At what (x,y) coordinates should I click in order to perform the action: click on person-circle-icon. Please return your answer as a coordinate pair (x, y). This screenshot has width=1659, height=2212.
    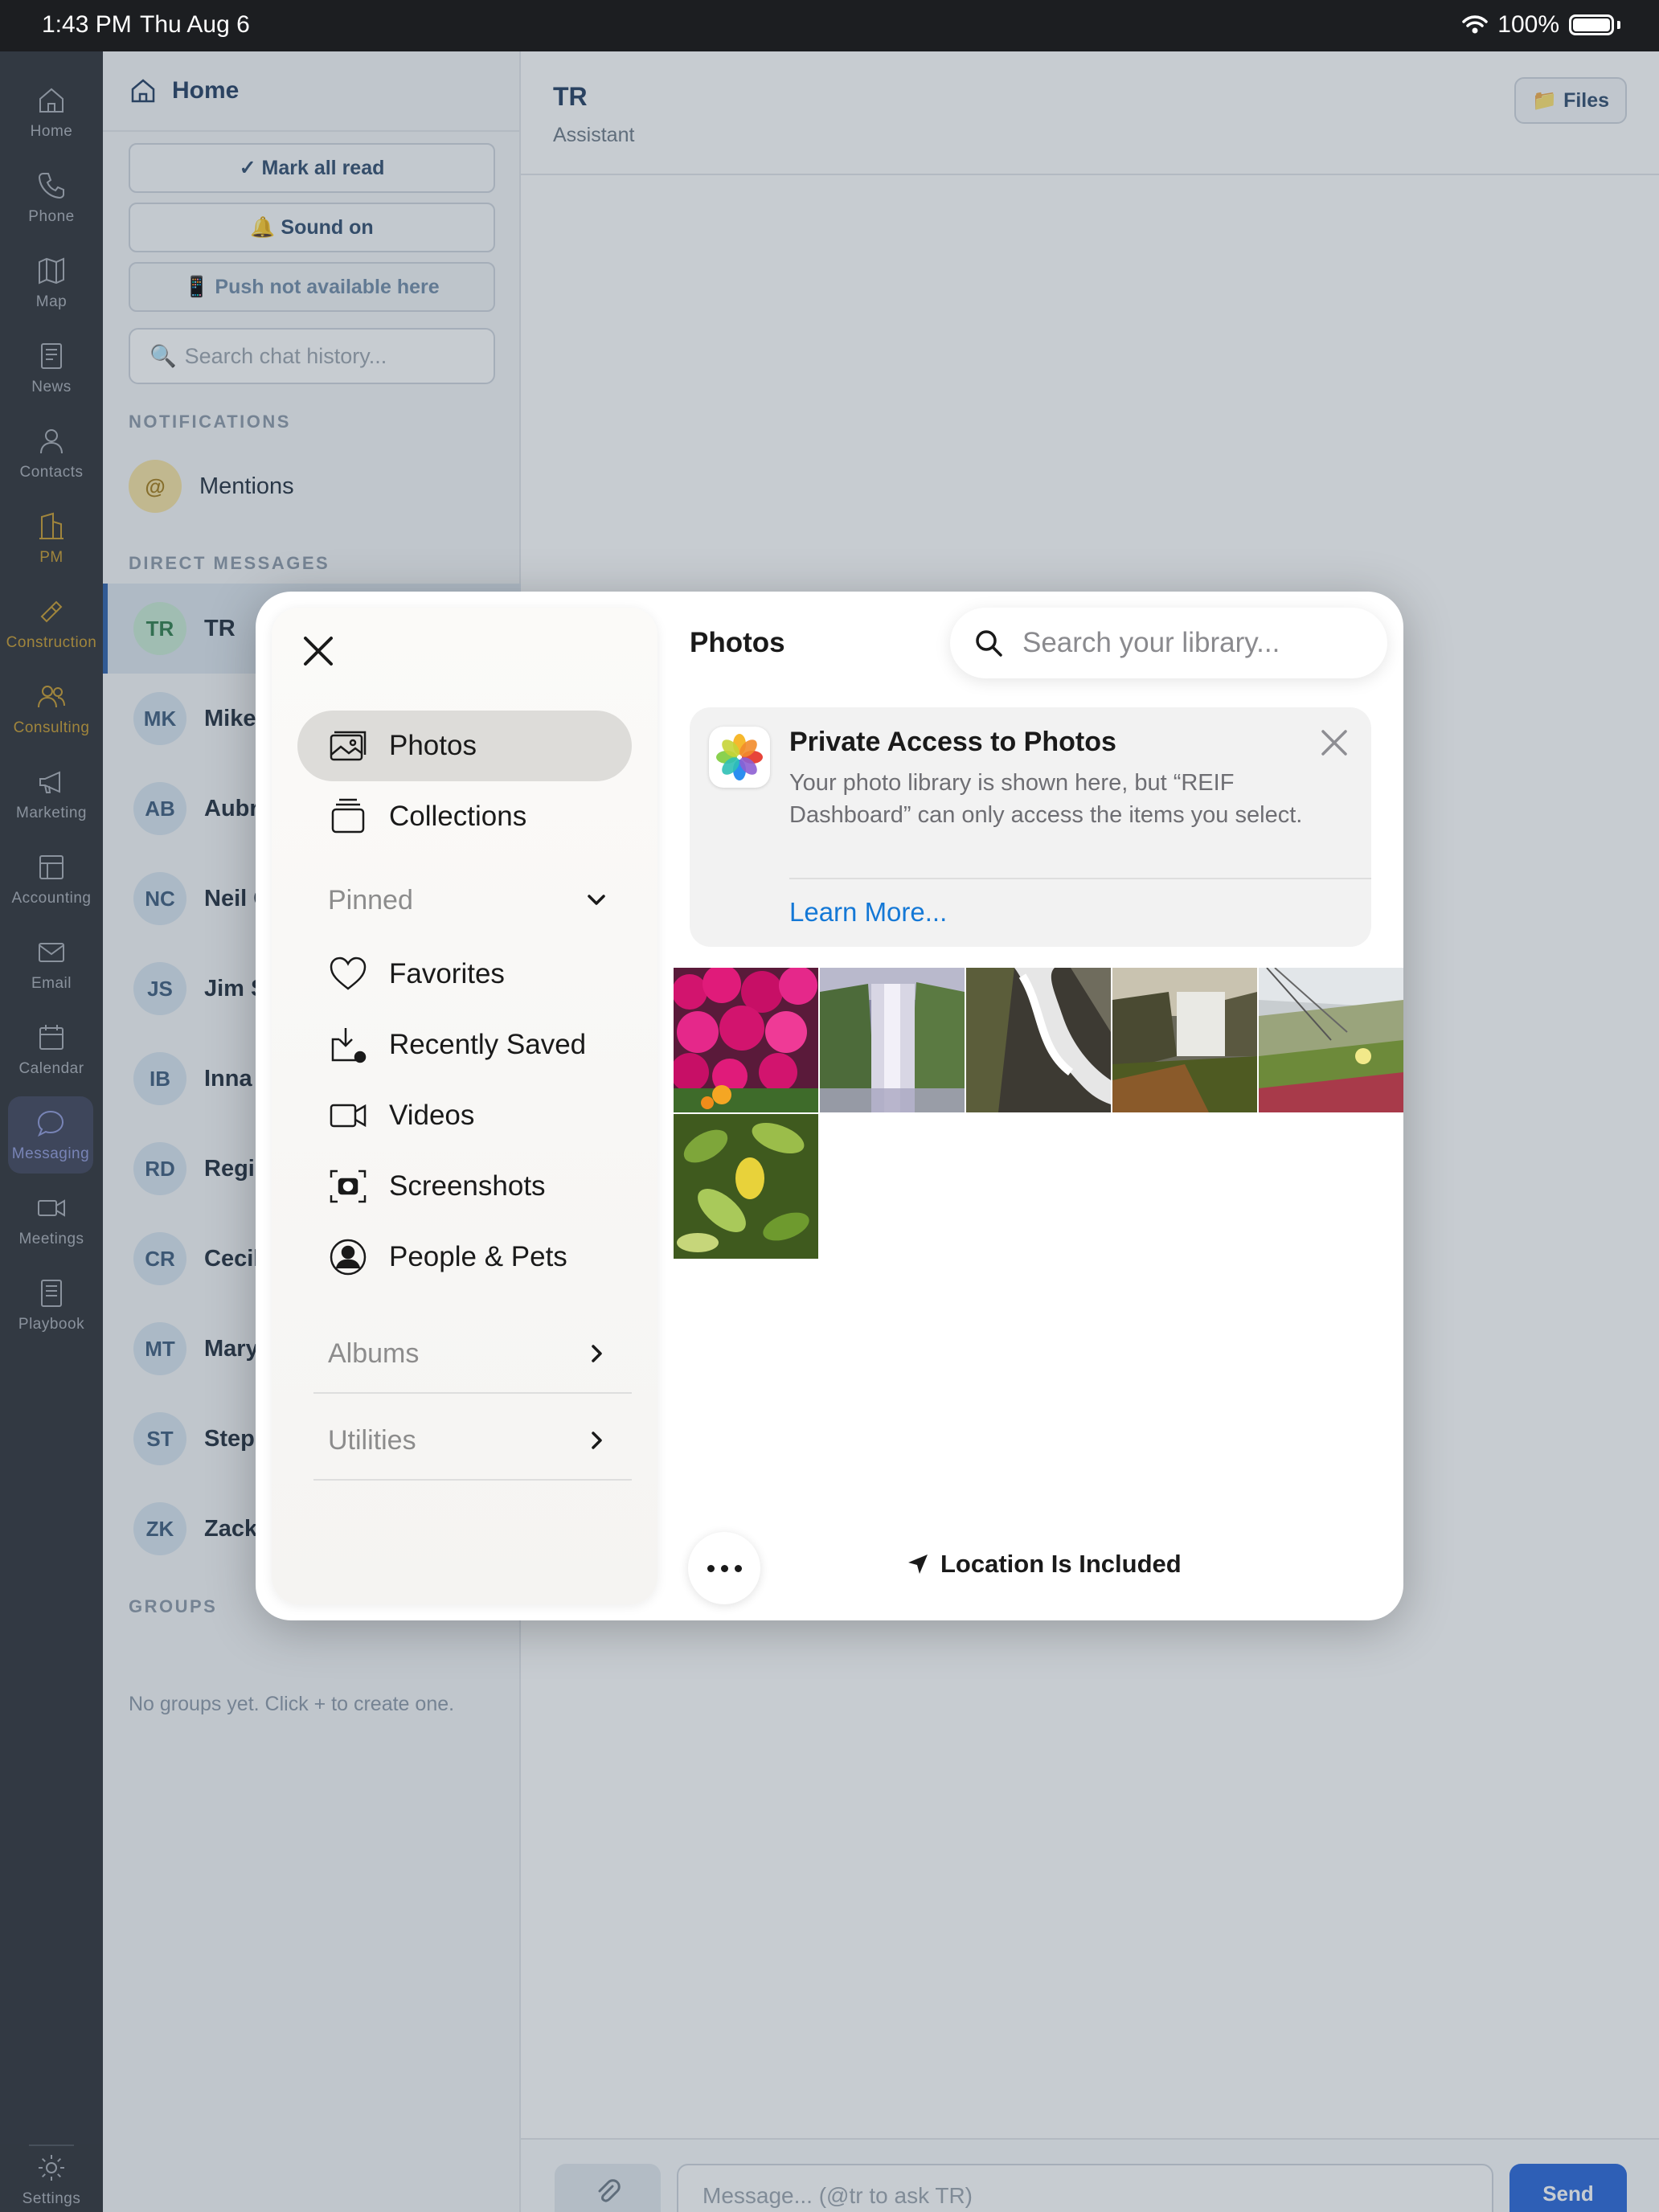
    Looking at the image, I should click on (348, 1257).